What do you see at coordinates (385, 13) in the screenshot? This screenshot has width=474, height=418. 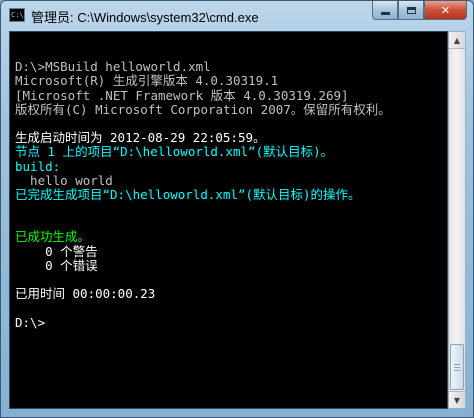 I see `minimize-icon` at bounding box center [385, 13].